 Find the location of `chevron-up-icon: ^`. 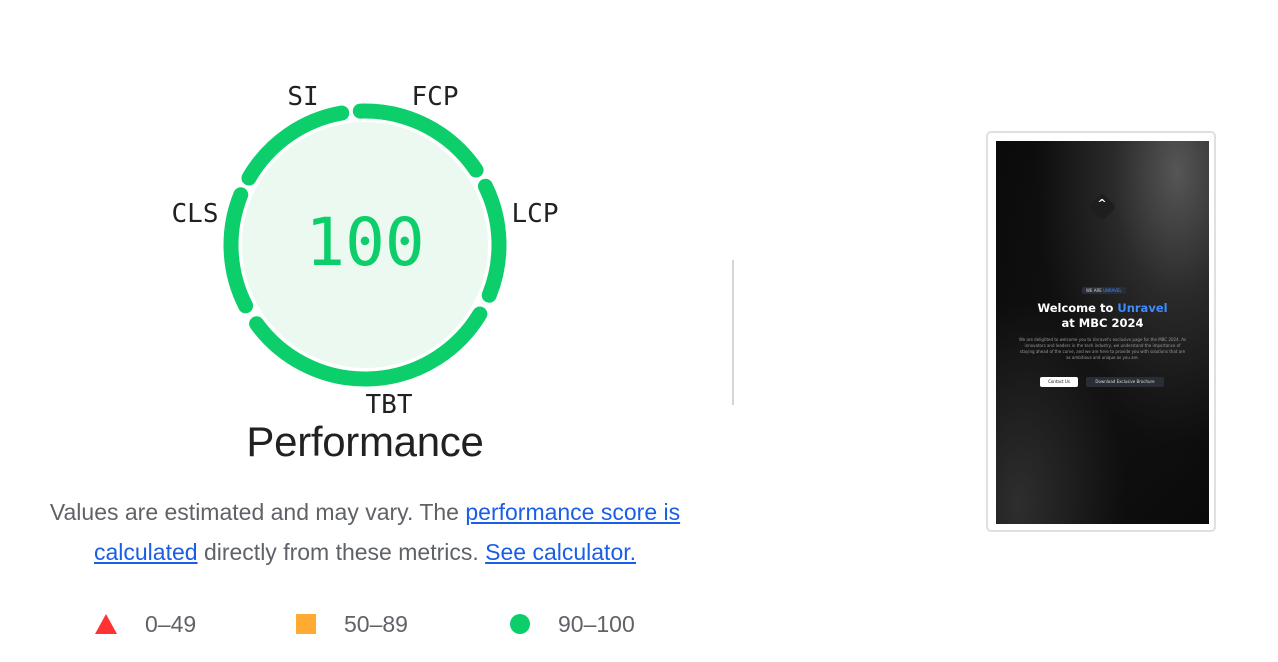

chevron-up-icon: ^ is located at coordinates (1102, 203).